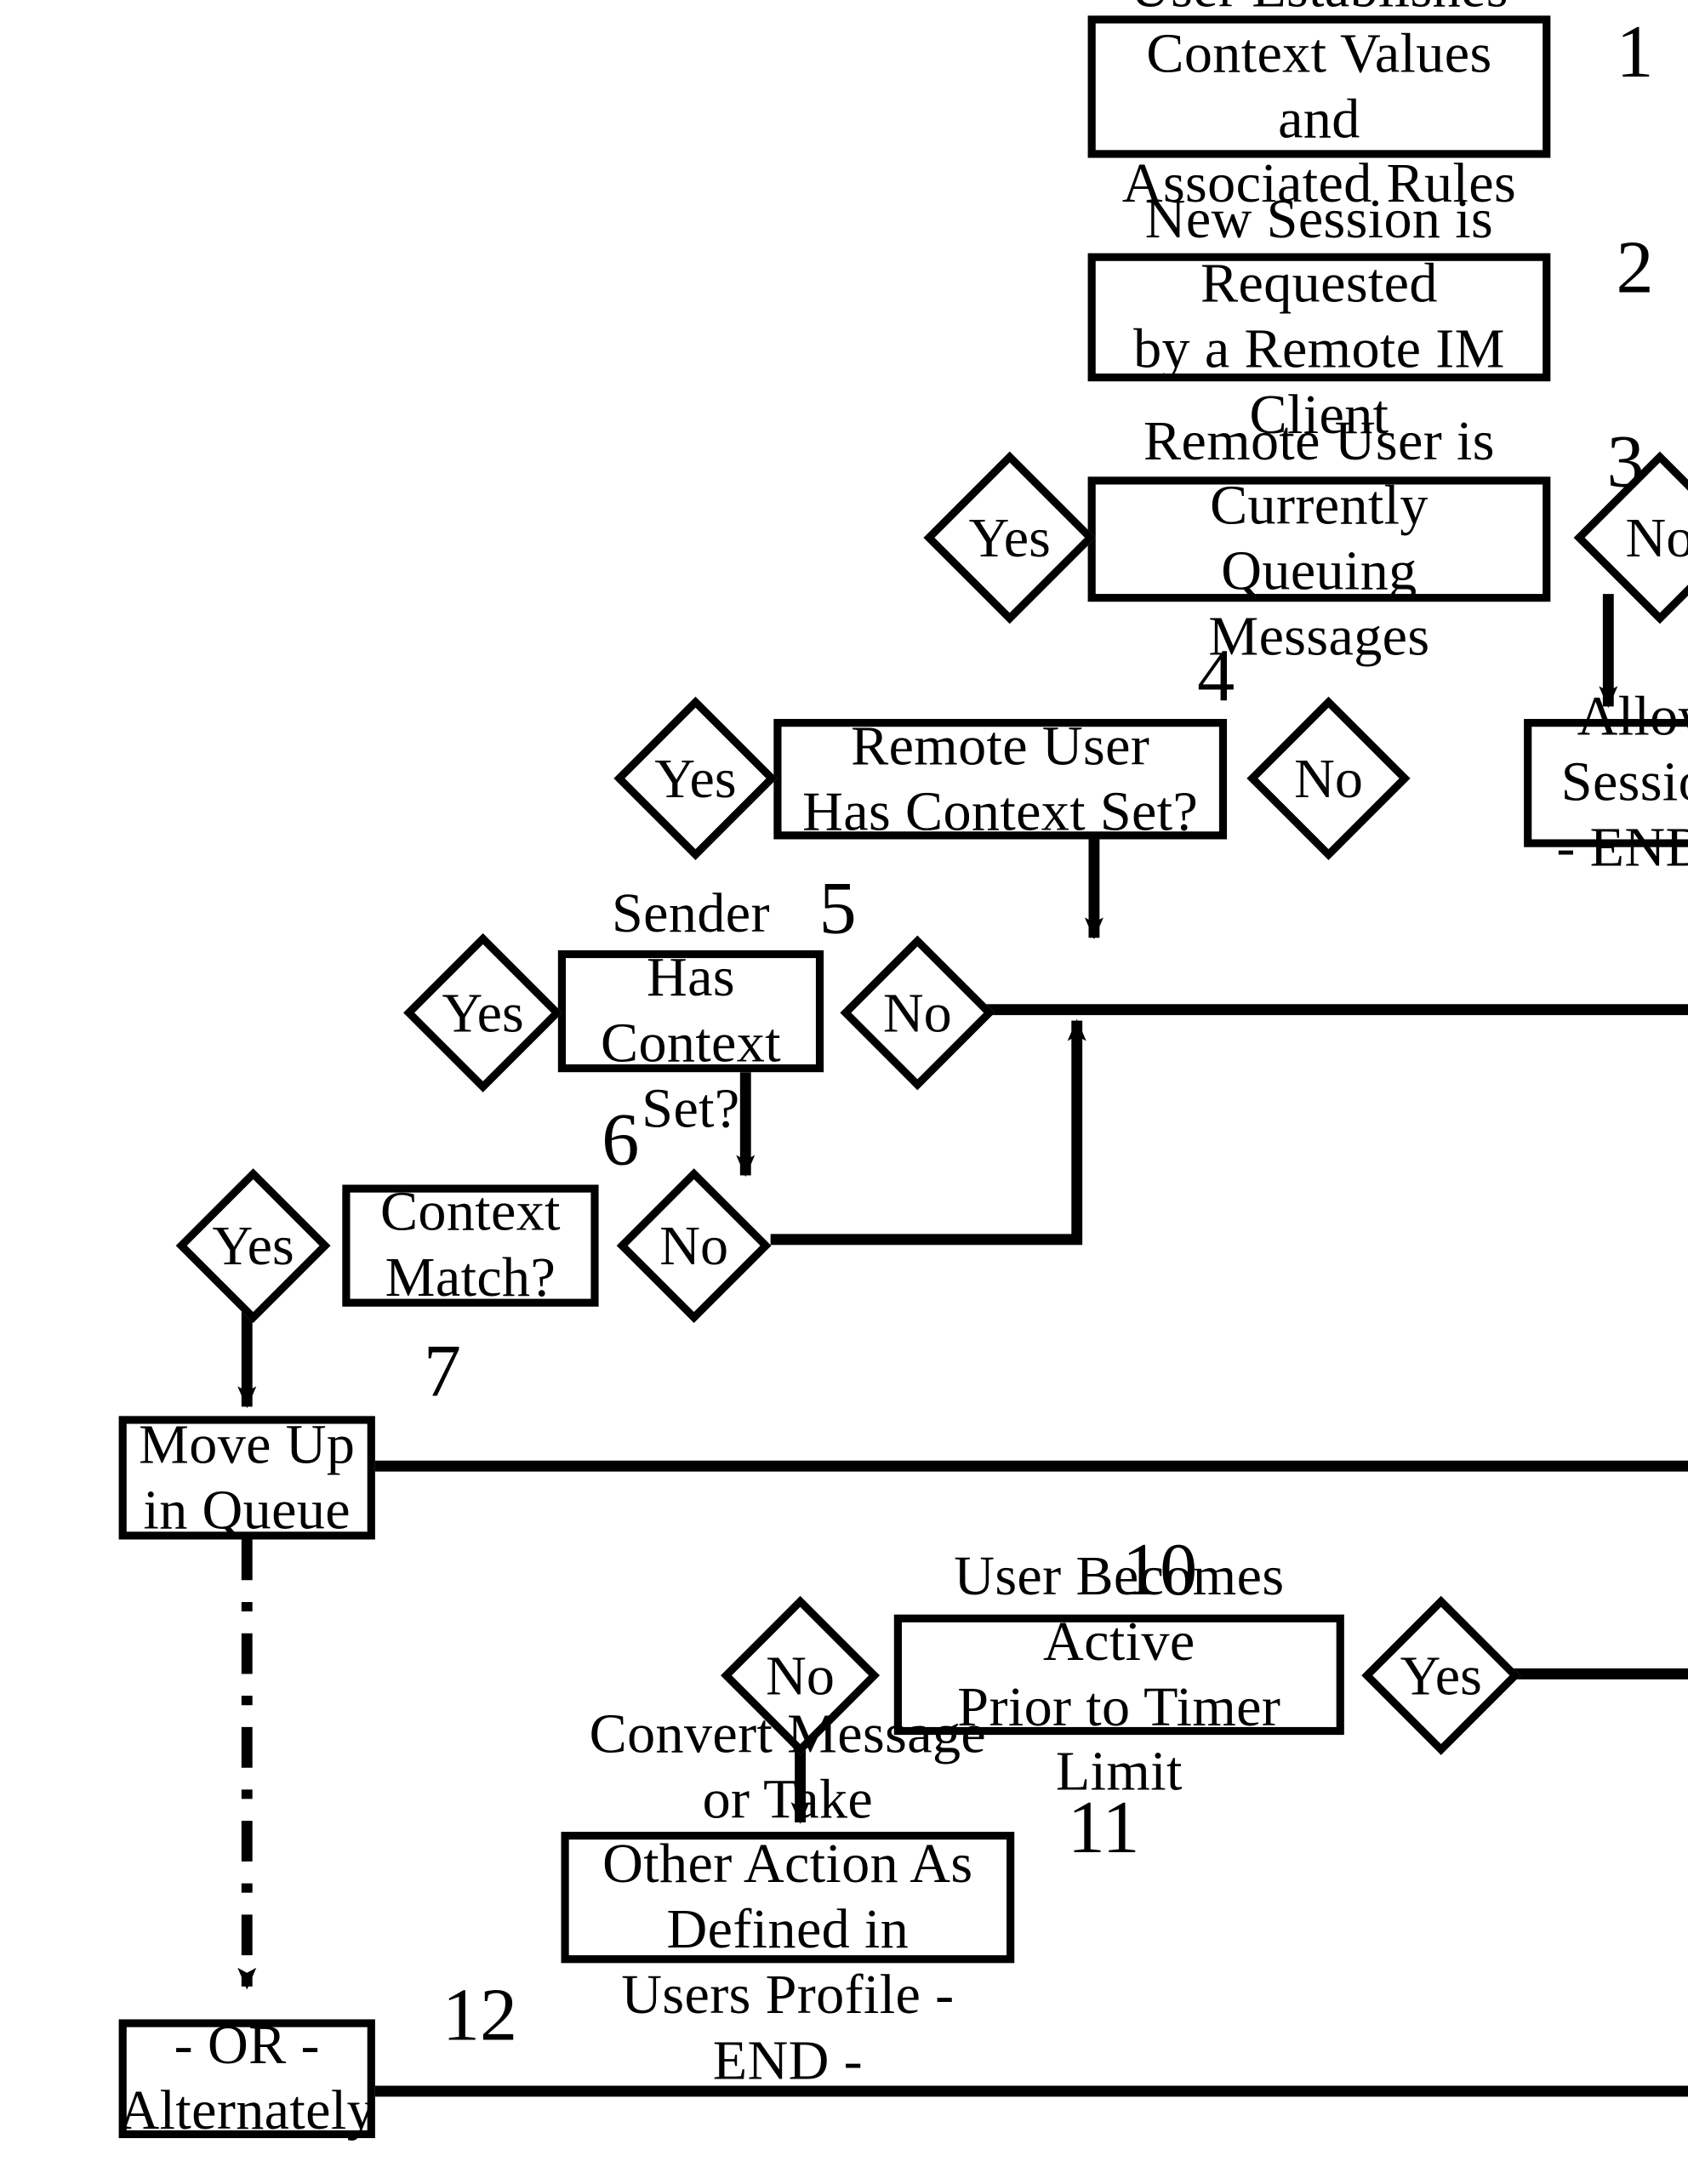 Image resolution: width=1688 pixels, height=2184 pixels. Describe the element at coordinates (480, 2016) in the screenshot. I see `ref-number-12: 12` at that location.